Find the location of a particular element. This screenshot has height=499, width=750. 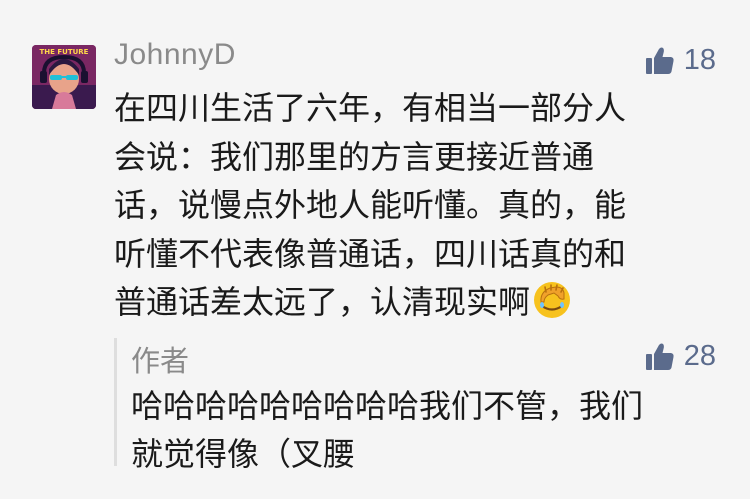

avatar: THE FUTURE is located at coordinates (64, 77).